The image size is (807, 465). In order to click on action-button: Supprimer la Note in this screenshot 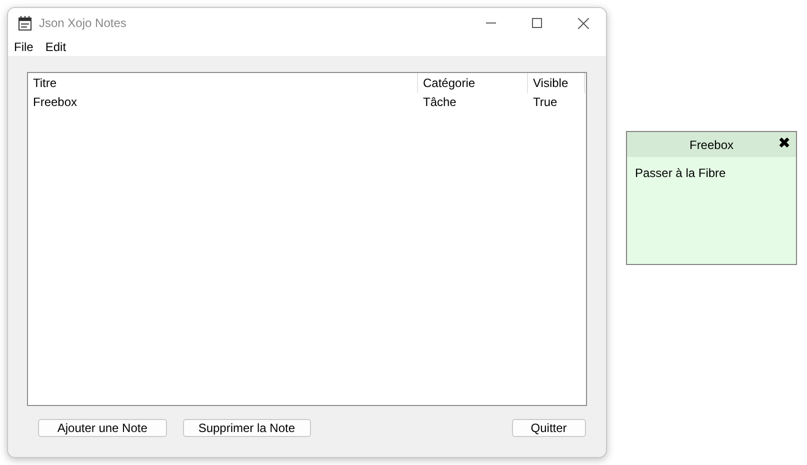, I will do `click(246, 428)`.